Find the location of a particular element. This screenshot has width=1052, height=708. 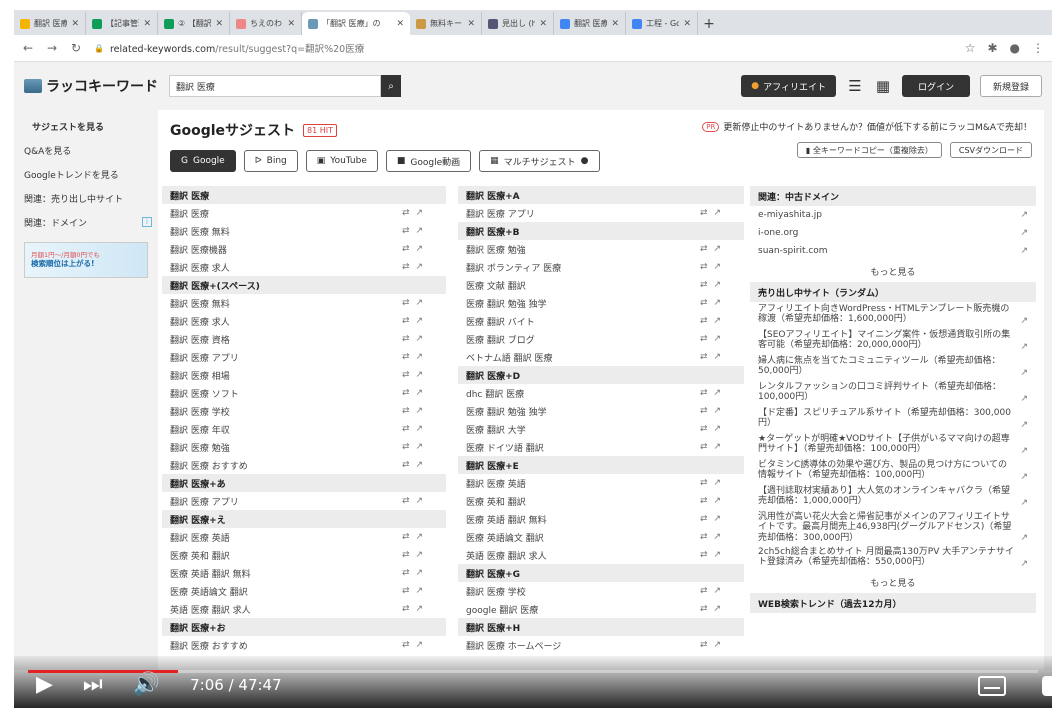

keyword-row: 翻訳 医療 おすすめ ⇄ ↗ is located at coordinates (304, 645).